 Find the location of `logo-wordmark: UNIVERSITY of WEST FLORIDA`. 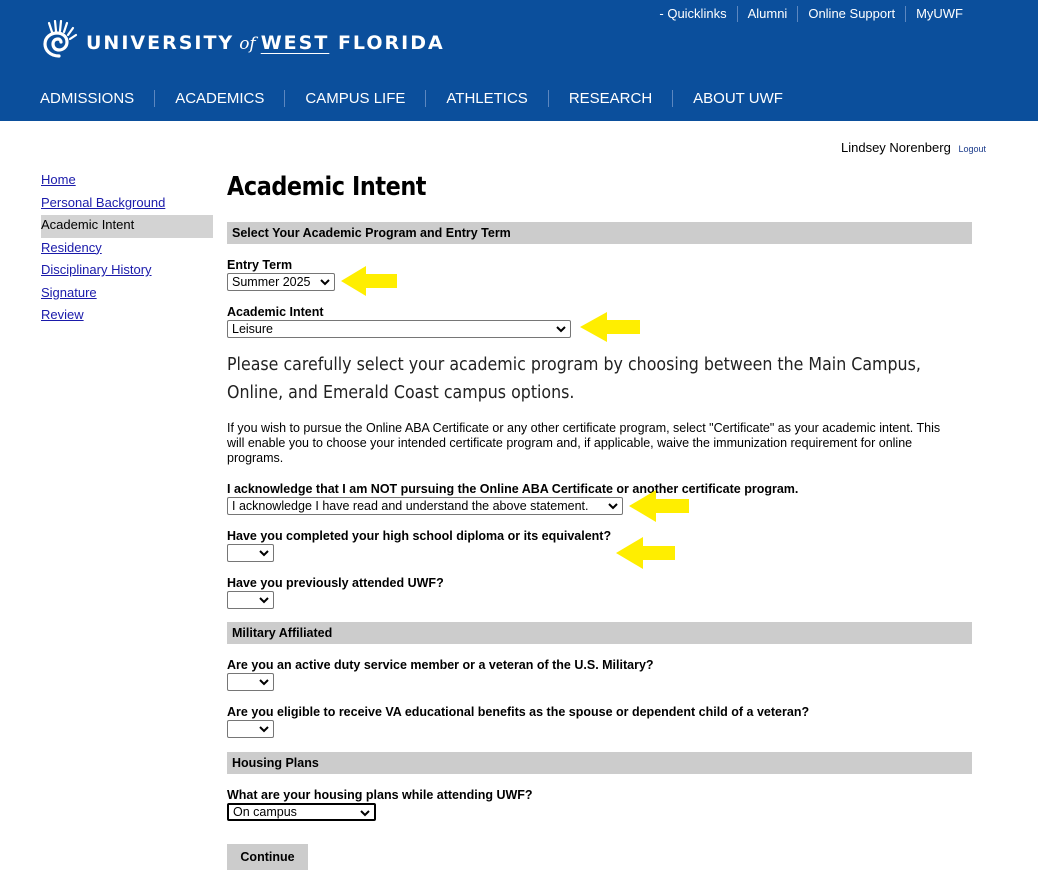

logo-wordmark: UNIVERSITY of WEST FLORIDA is located at coordinates (265, 43).